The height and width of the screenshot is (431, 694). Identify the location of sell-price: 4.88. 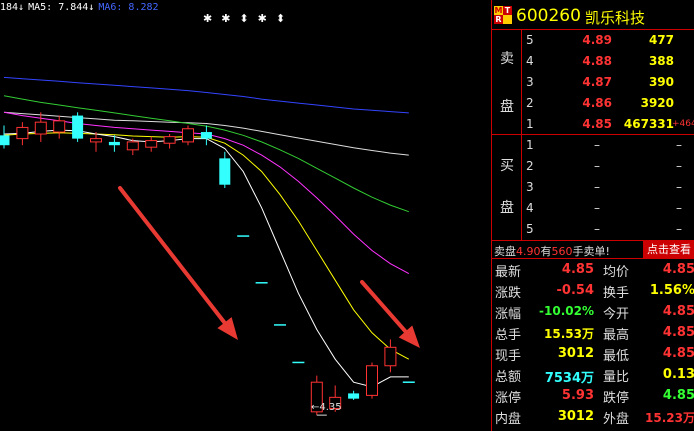
(597, 61).